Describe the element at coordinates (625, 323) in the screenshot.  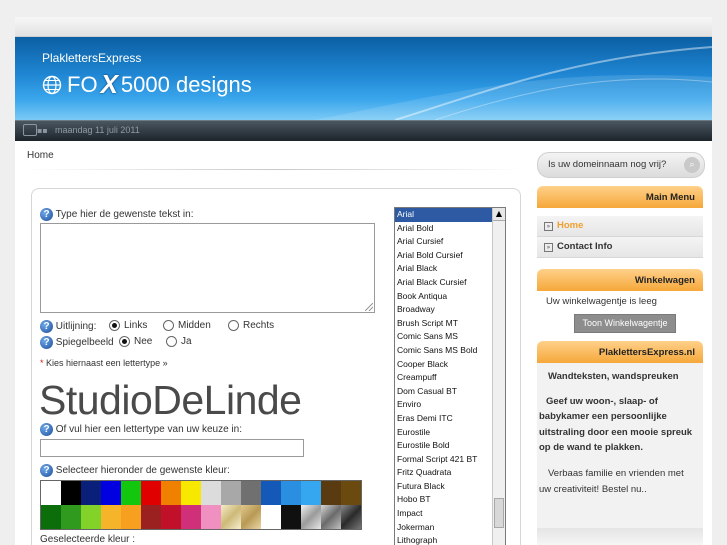
I see `show-cart-button: Toon Winkelwagentje` at that location.